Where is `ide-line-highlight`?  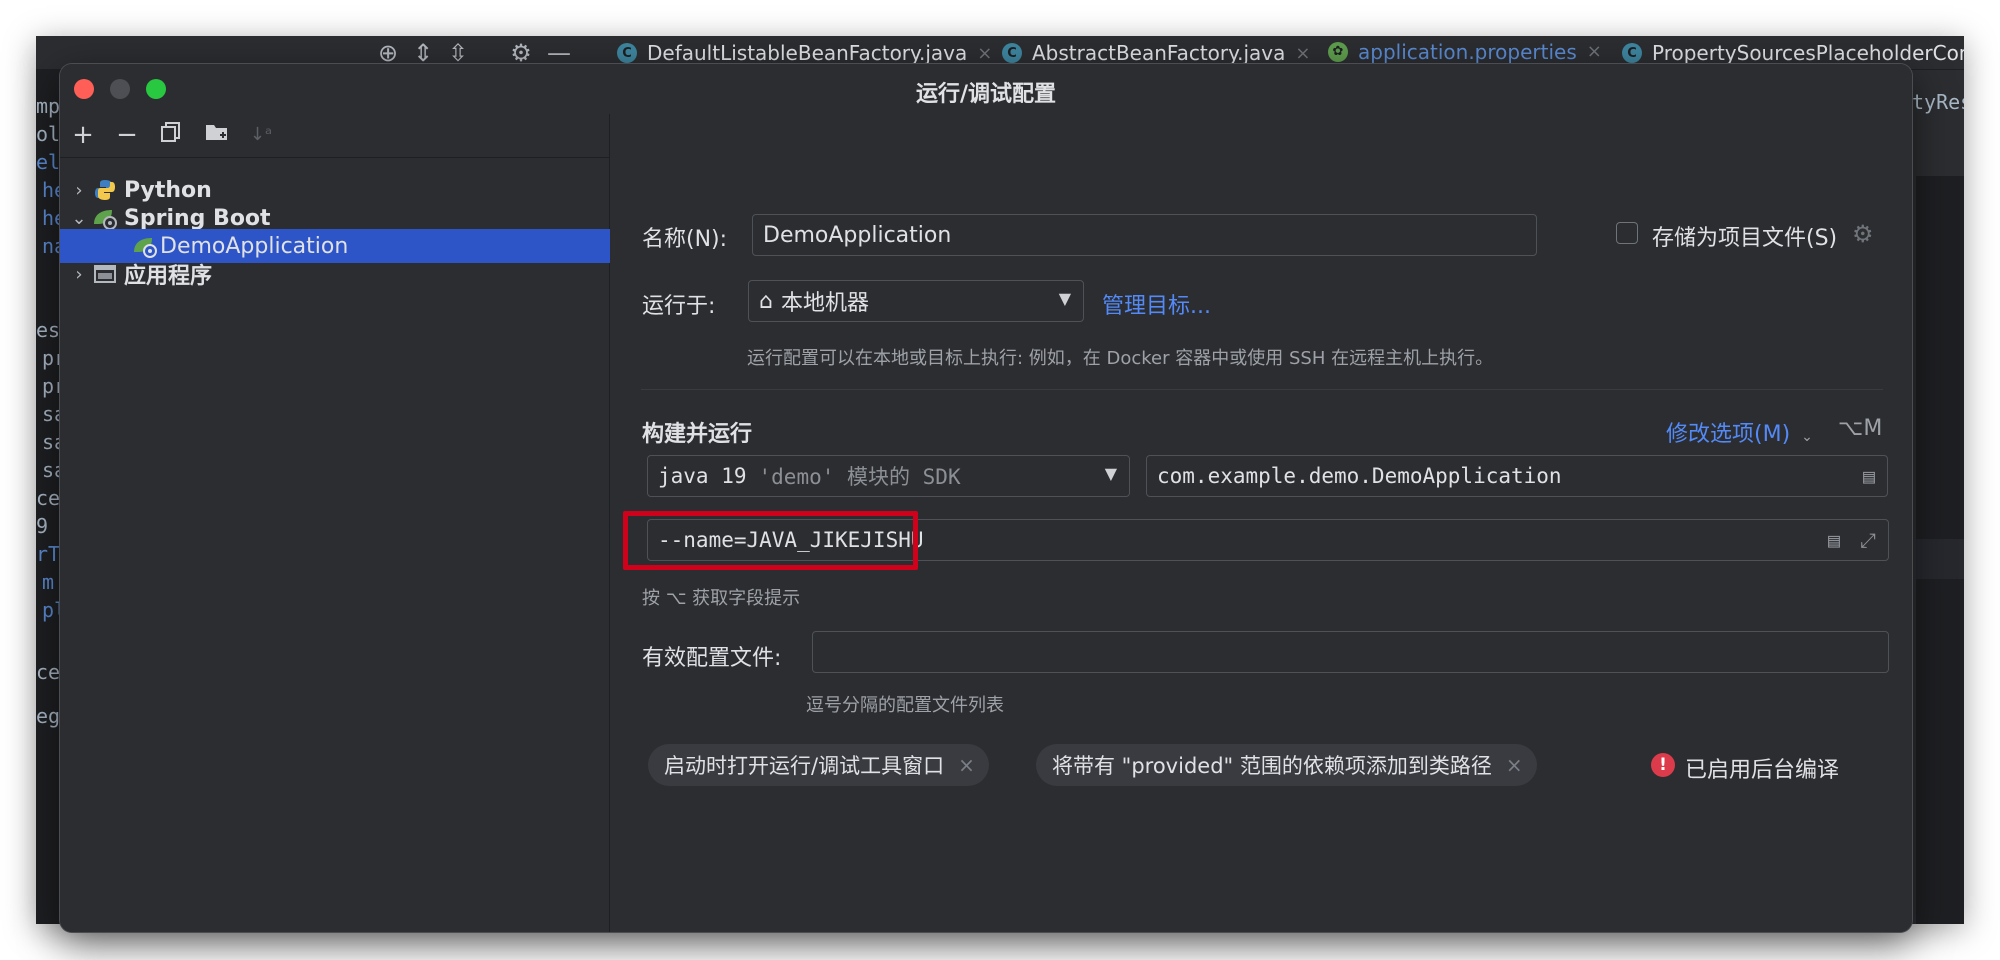 ide-line-highlight is located at coordinates (1940, 559).